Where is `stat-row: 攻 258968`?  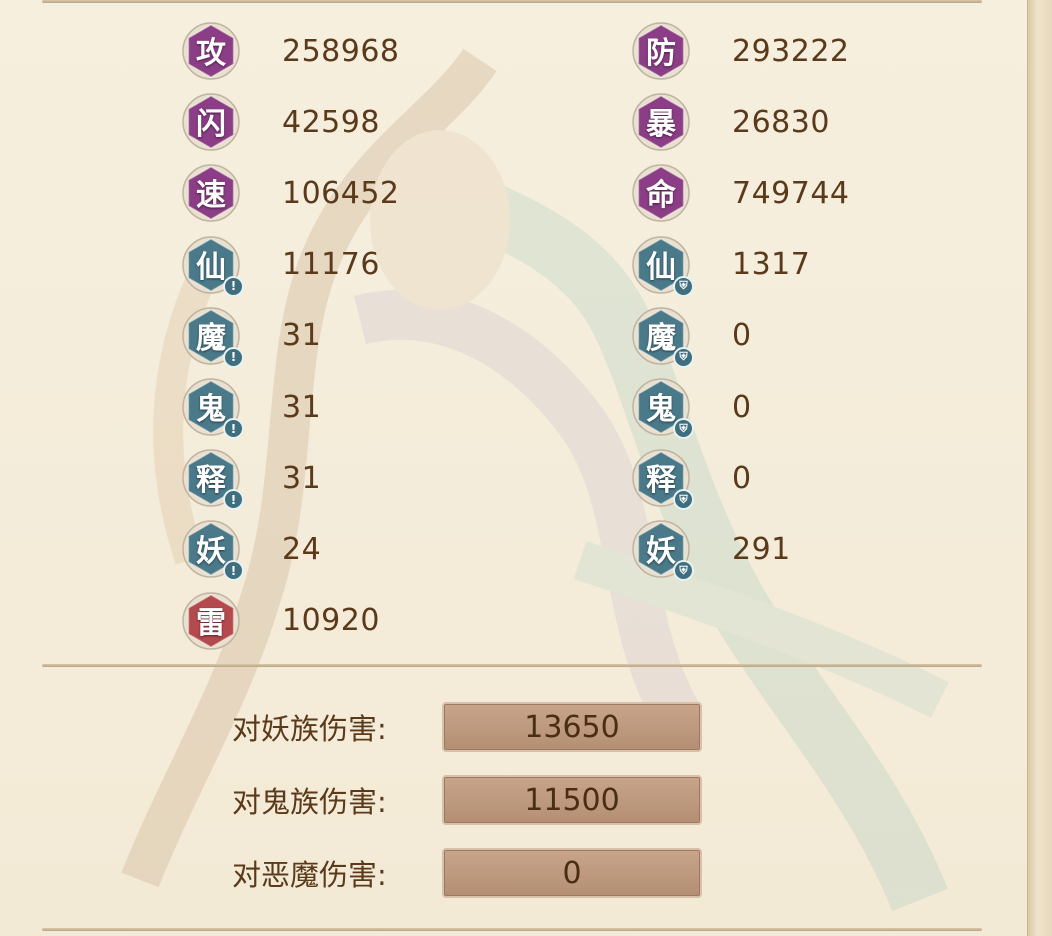
stat-row: 攻 258968 is located at coordinates (291, 51).